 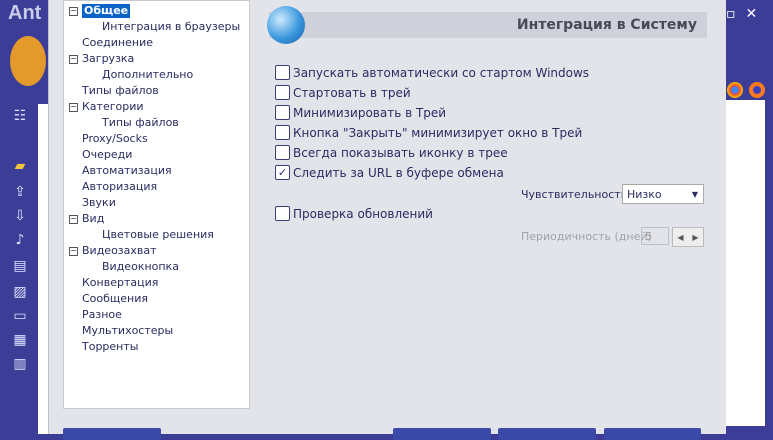 What do you see at coordinates (586, 236) in the screenshot?
I see `period-label: Периодичность (дней)` at bounding box center [586, 236].